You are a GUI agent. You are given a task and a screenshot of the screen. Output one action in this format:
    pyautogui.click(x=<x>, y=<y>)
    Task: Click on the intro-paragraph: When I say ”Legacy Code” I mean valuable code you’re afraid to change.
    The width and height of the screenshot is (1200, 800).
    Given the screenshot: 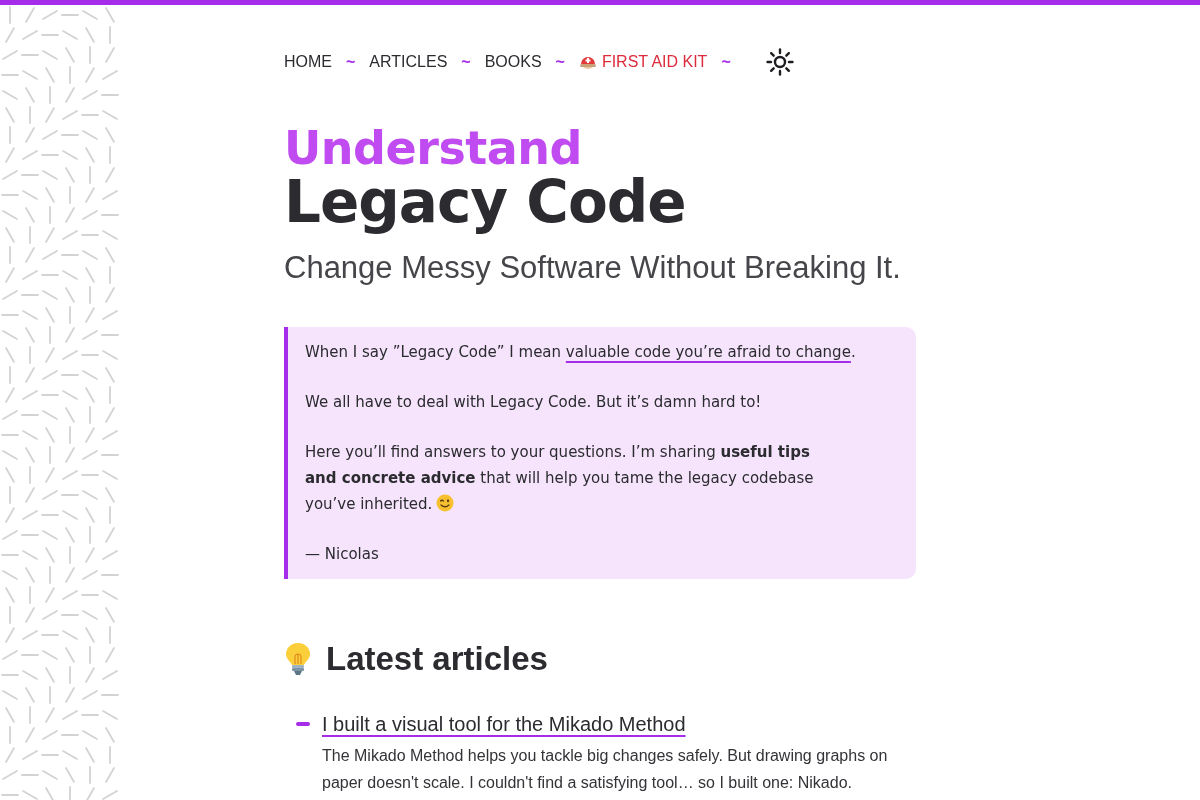 What is the action you would take?
    pyautogui.click(x=581, y=352)
    